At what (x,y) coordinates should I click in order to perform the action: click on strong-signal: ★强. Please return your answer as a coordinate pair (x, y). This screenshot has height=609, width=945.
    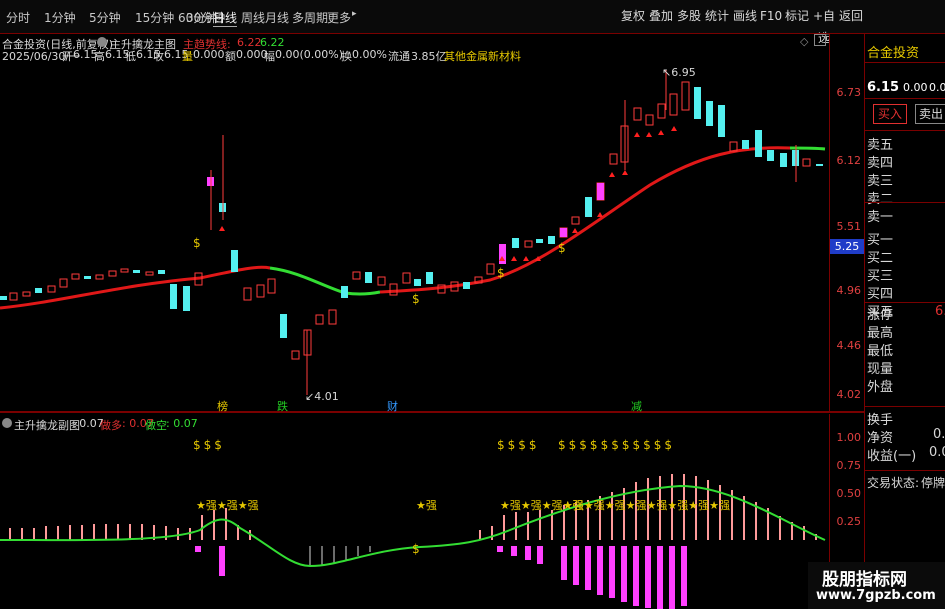
    Looking at the image, I should click on (426, 505).